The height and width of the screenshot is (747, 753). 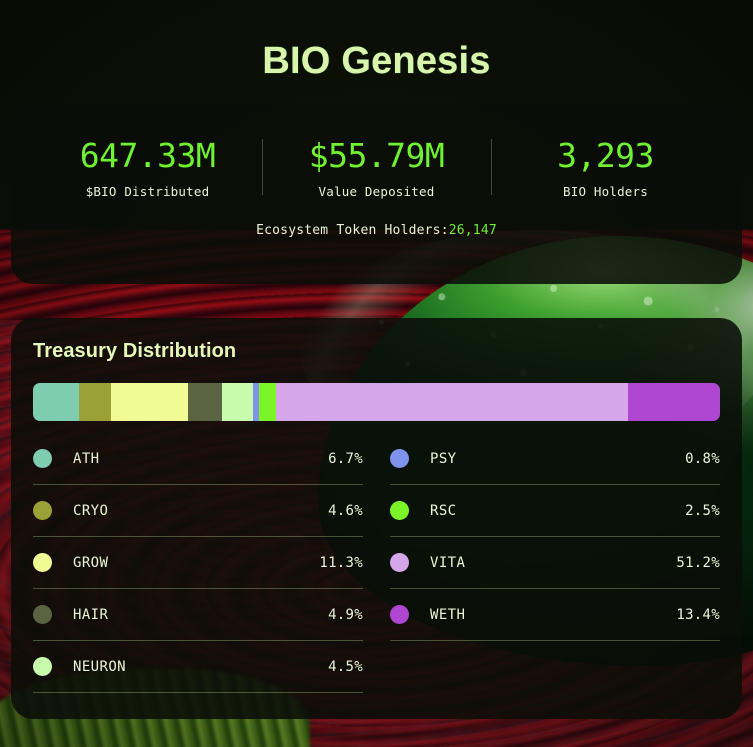 What do you see at coordinates (135, 351) in the screenshot?
I see `treasury-distribution-title: Treasury Distribution` at bounding box center [135, 351].